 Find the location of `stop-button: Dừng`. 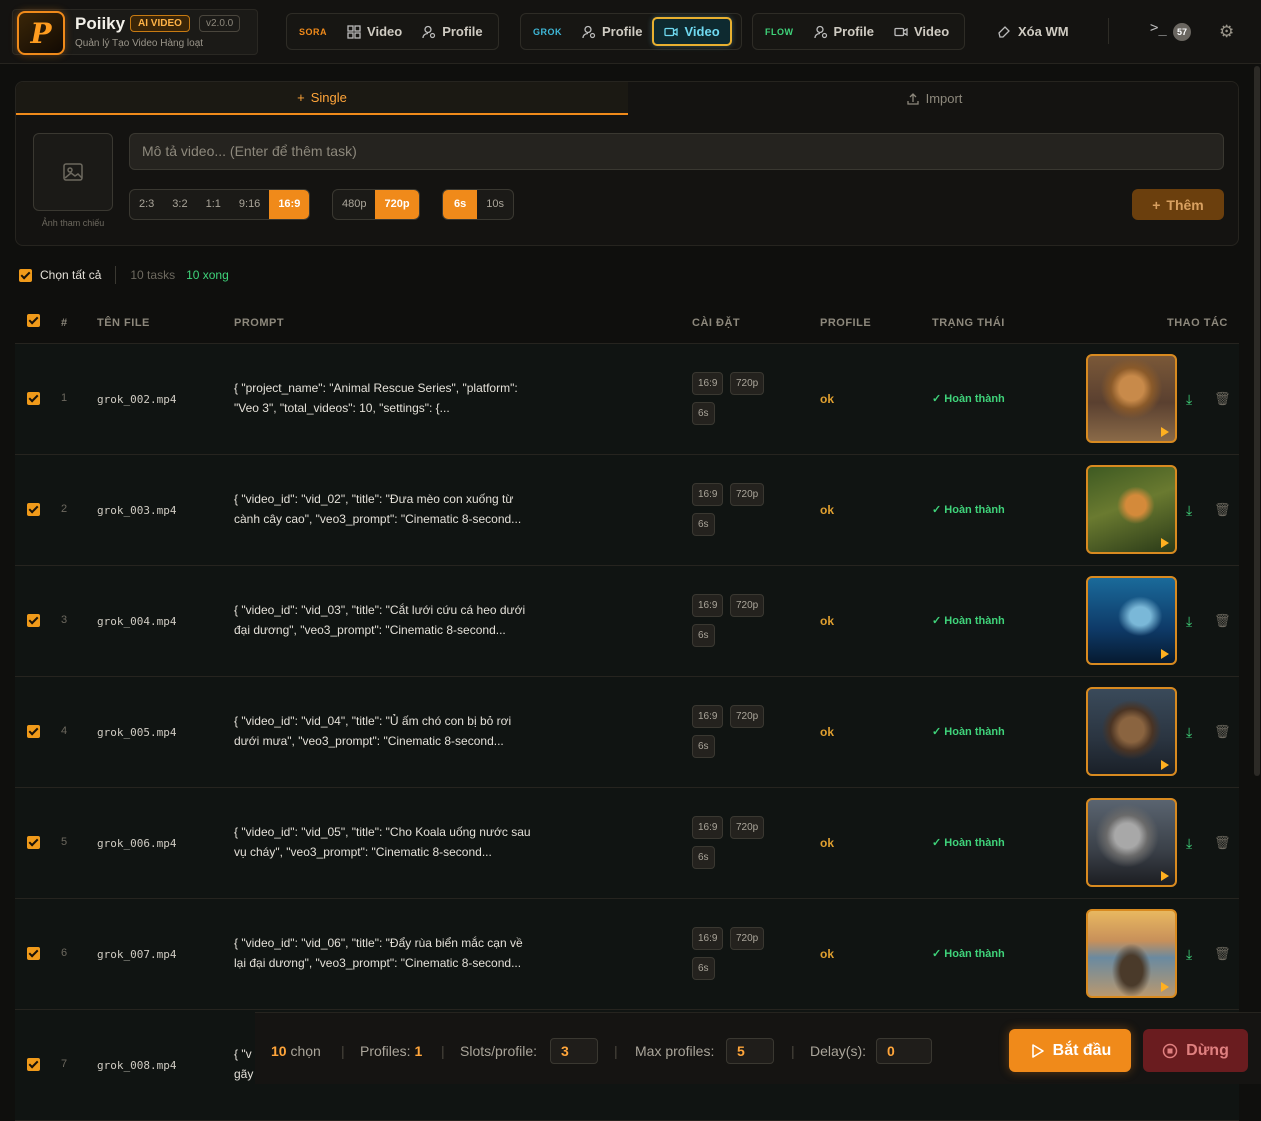

stop-button: Dừng is located at coordinates (1195, 1050).